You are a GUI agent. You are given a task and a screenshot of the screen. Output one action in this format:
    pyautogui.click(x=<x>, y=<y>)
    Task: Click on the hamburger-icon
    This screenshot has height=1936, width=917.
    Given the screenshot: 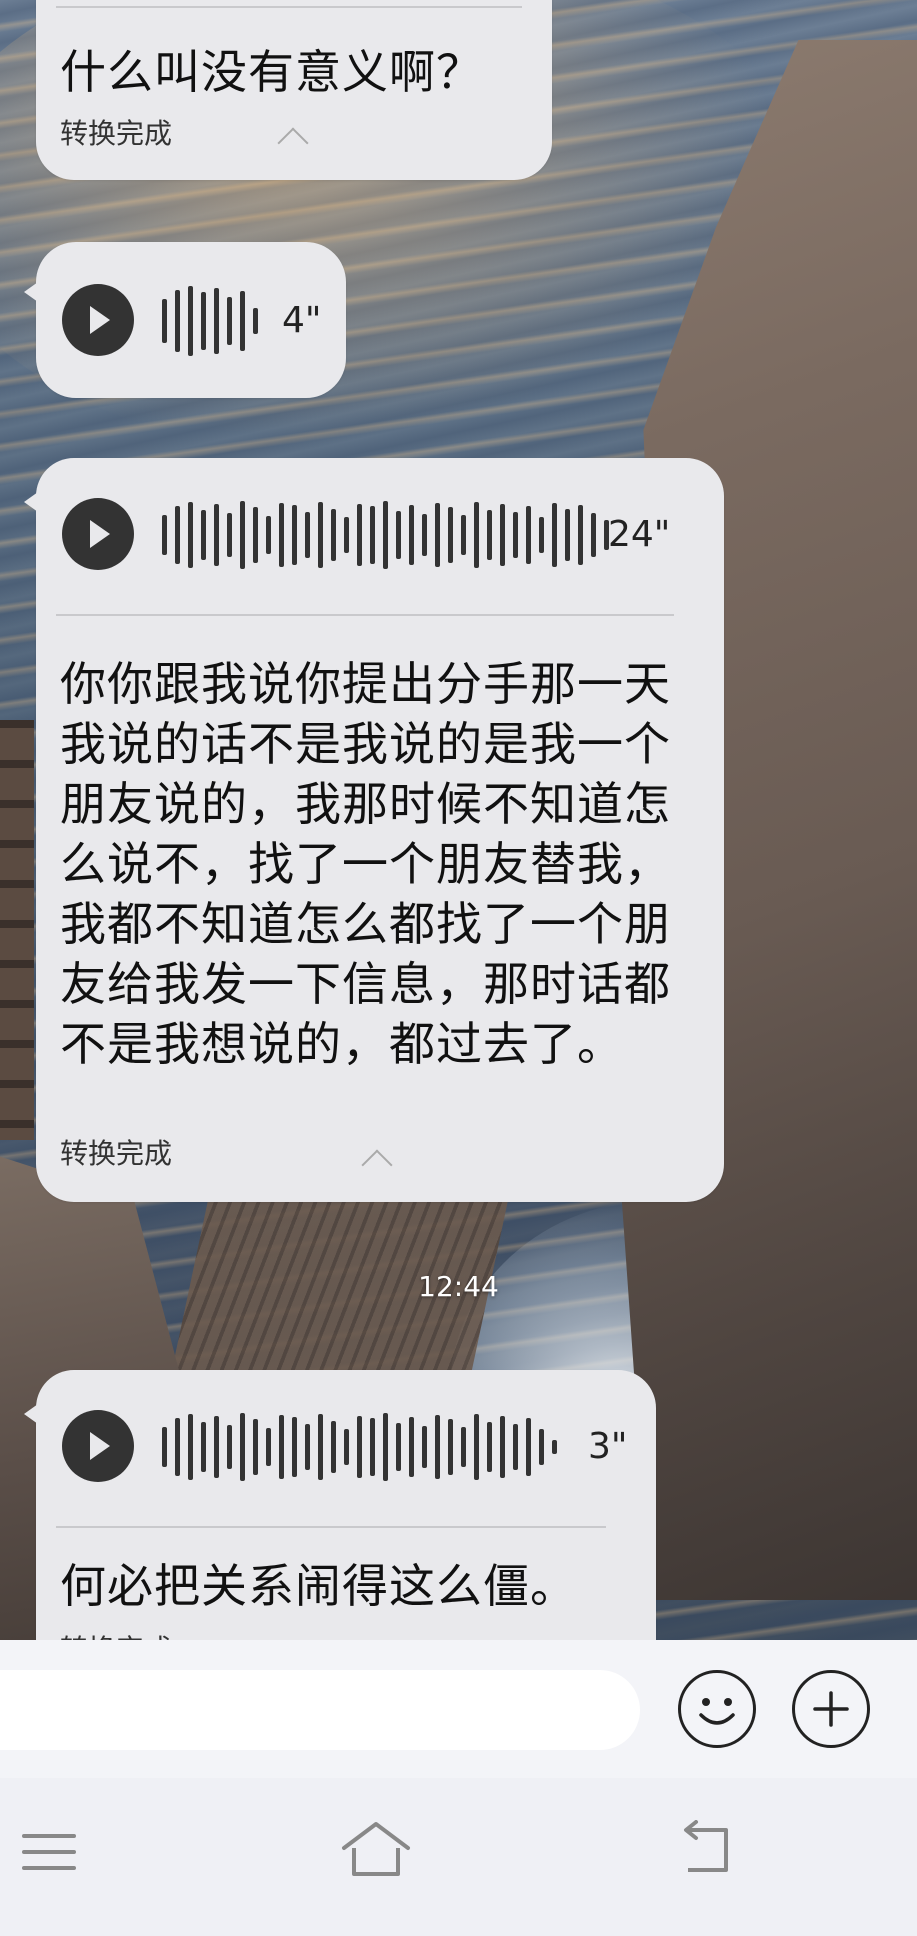 What is the action you would take?
    pyautogui.click(x=50, y=1852)
    